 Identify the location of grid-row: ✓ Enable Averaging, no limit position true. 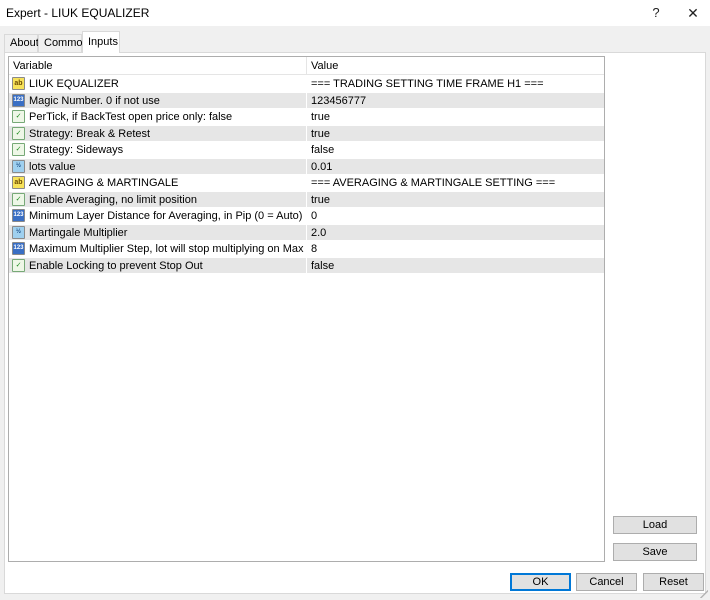
(306, 199).